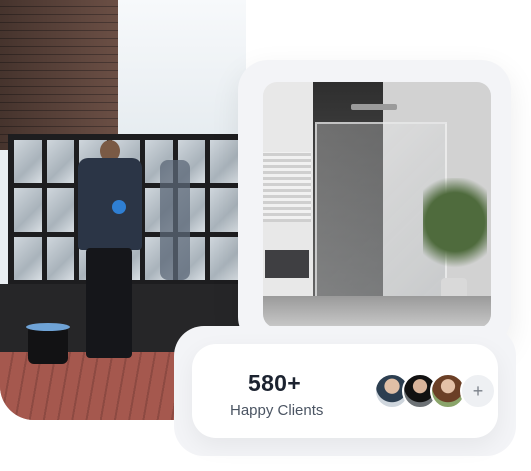 The width and height of the screenshot is (531, 471). What do you see at coordinates (110, 204) in the screenshot?
I see `worker-jacket` at bounding box center [110, 204].